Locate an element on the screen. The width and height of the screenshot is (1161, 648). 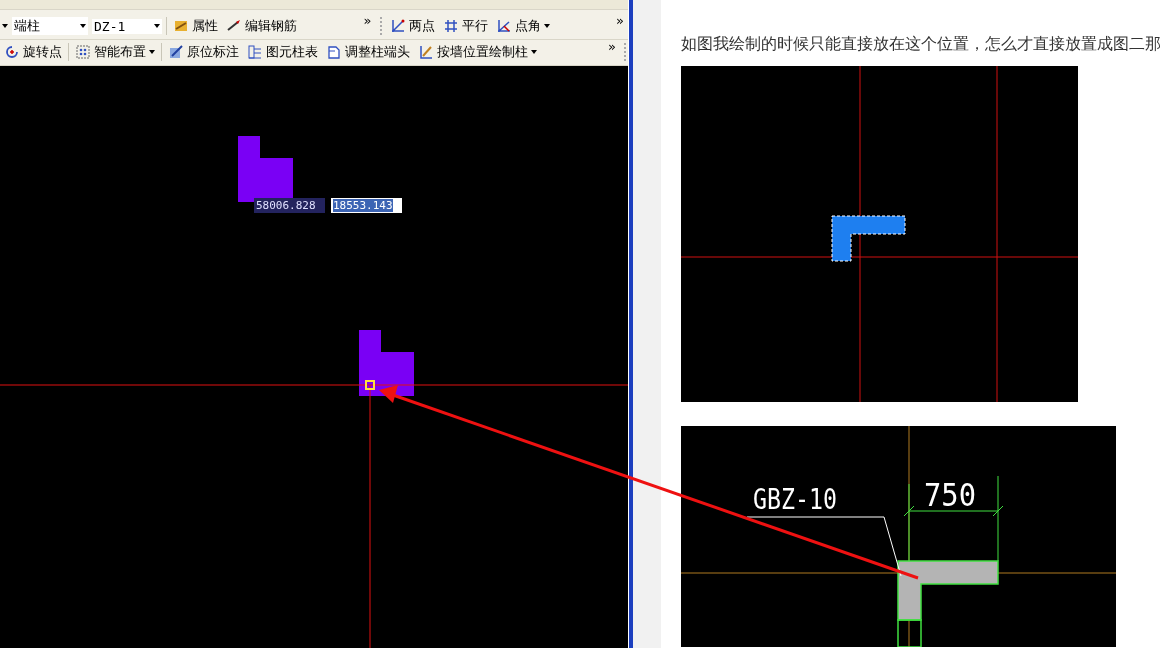
column-label: GBZ-10 is located at coordinates (805, 499).